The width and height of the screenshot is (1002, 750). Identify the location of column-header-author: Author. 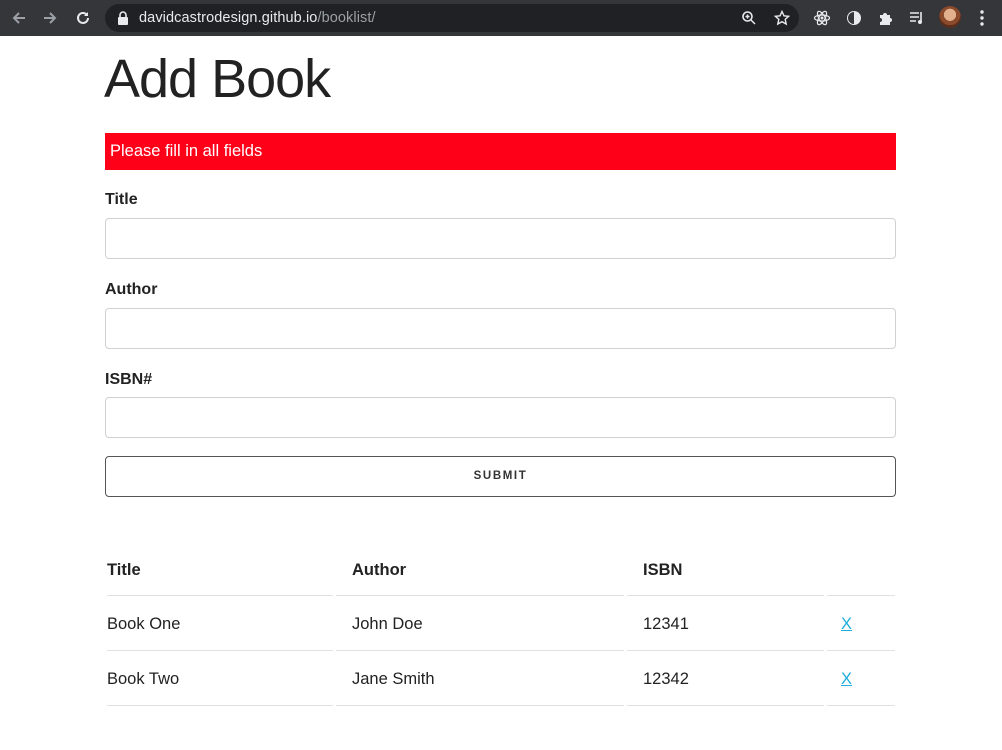
(379, 570).